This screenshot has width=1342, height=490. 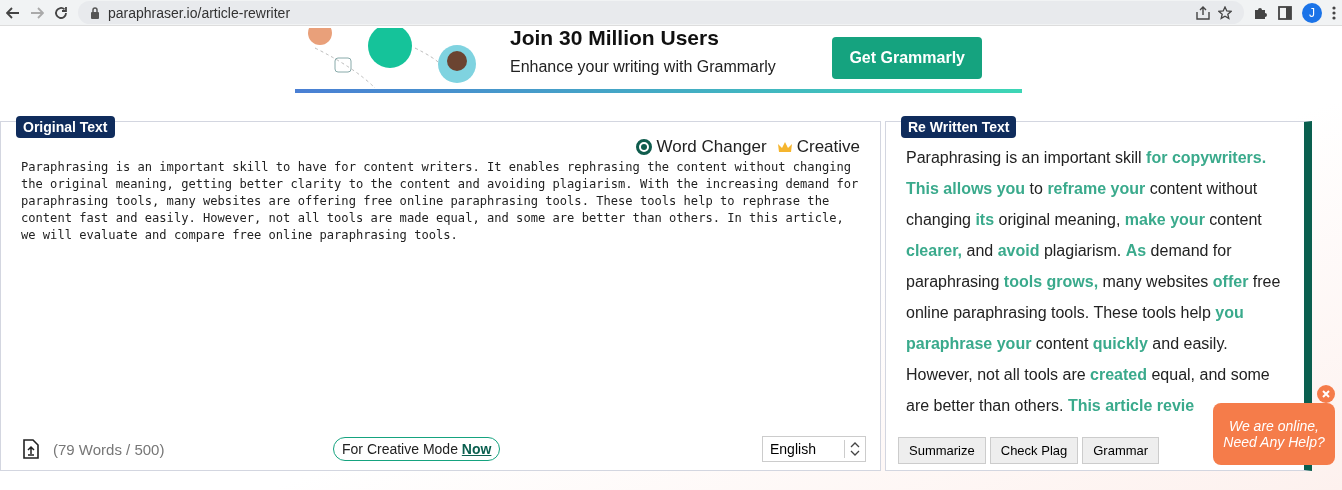 I want to click on mode-option: Word Changer, so click(x=701, y=147).